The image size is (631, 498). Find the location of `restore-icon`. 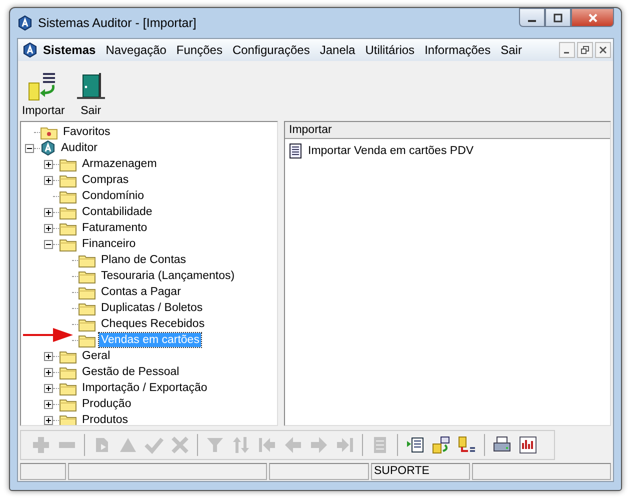

restore-icon is located at coordinates (585, 50).